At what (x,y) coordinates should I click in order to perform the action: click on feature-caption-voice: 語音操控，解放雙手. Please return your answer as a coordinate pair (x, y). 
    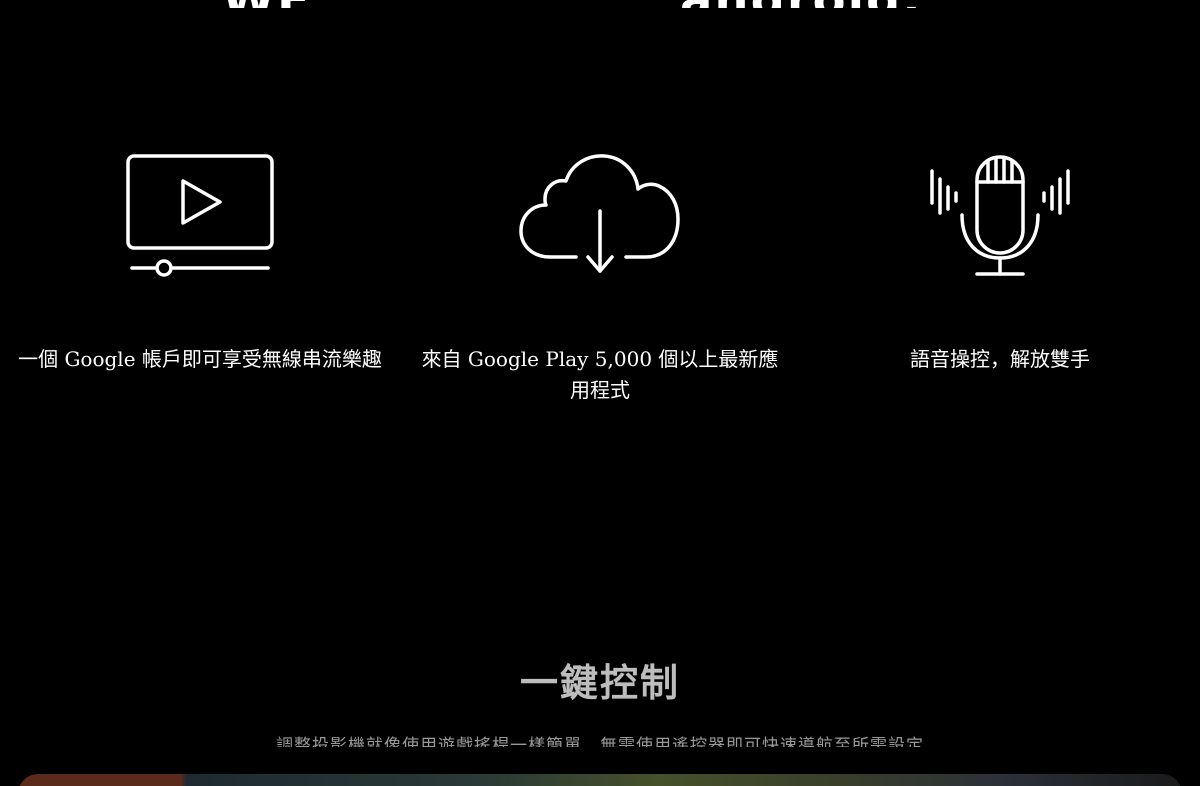
    Looking at the image, I should click on (1000, 359).